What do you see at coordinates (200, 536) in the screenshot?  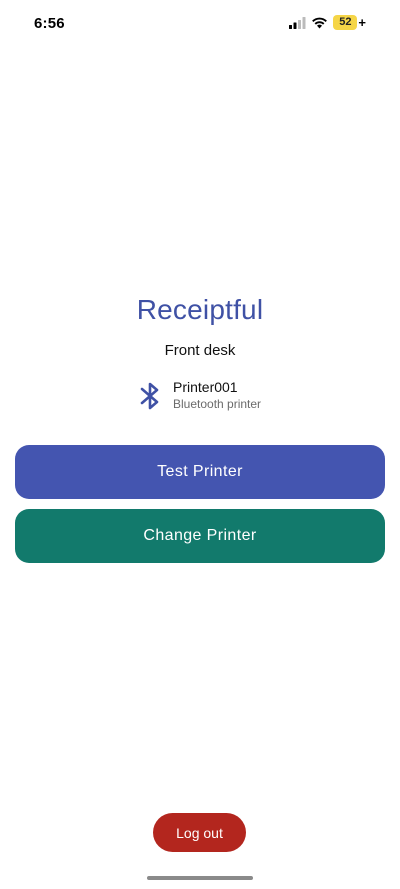 I see `change-printer-button: Change Printer` at bounding box center [200, 536].